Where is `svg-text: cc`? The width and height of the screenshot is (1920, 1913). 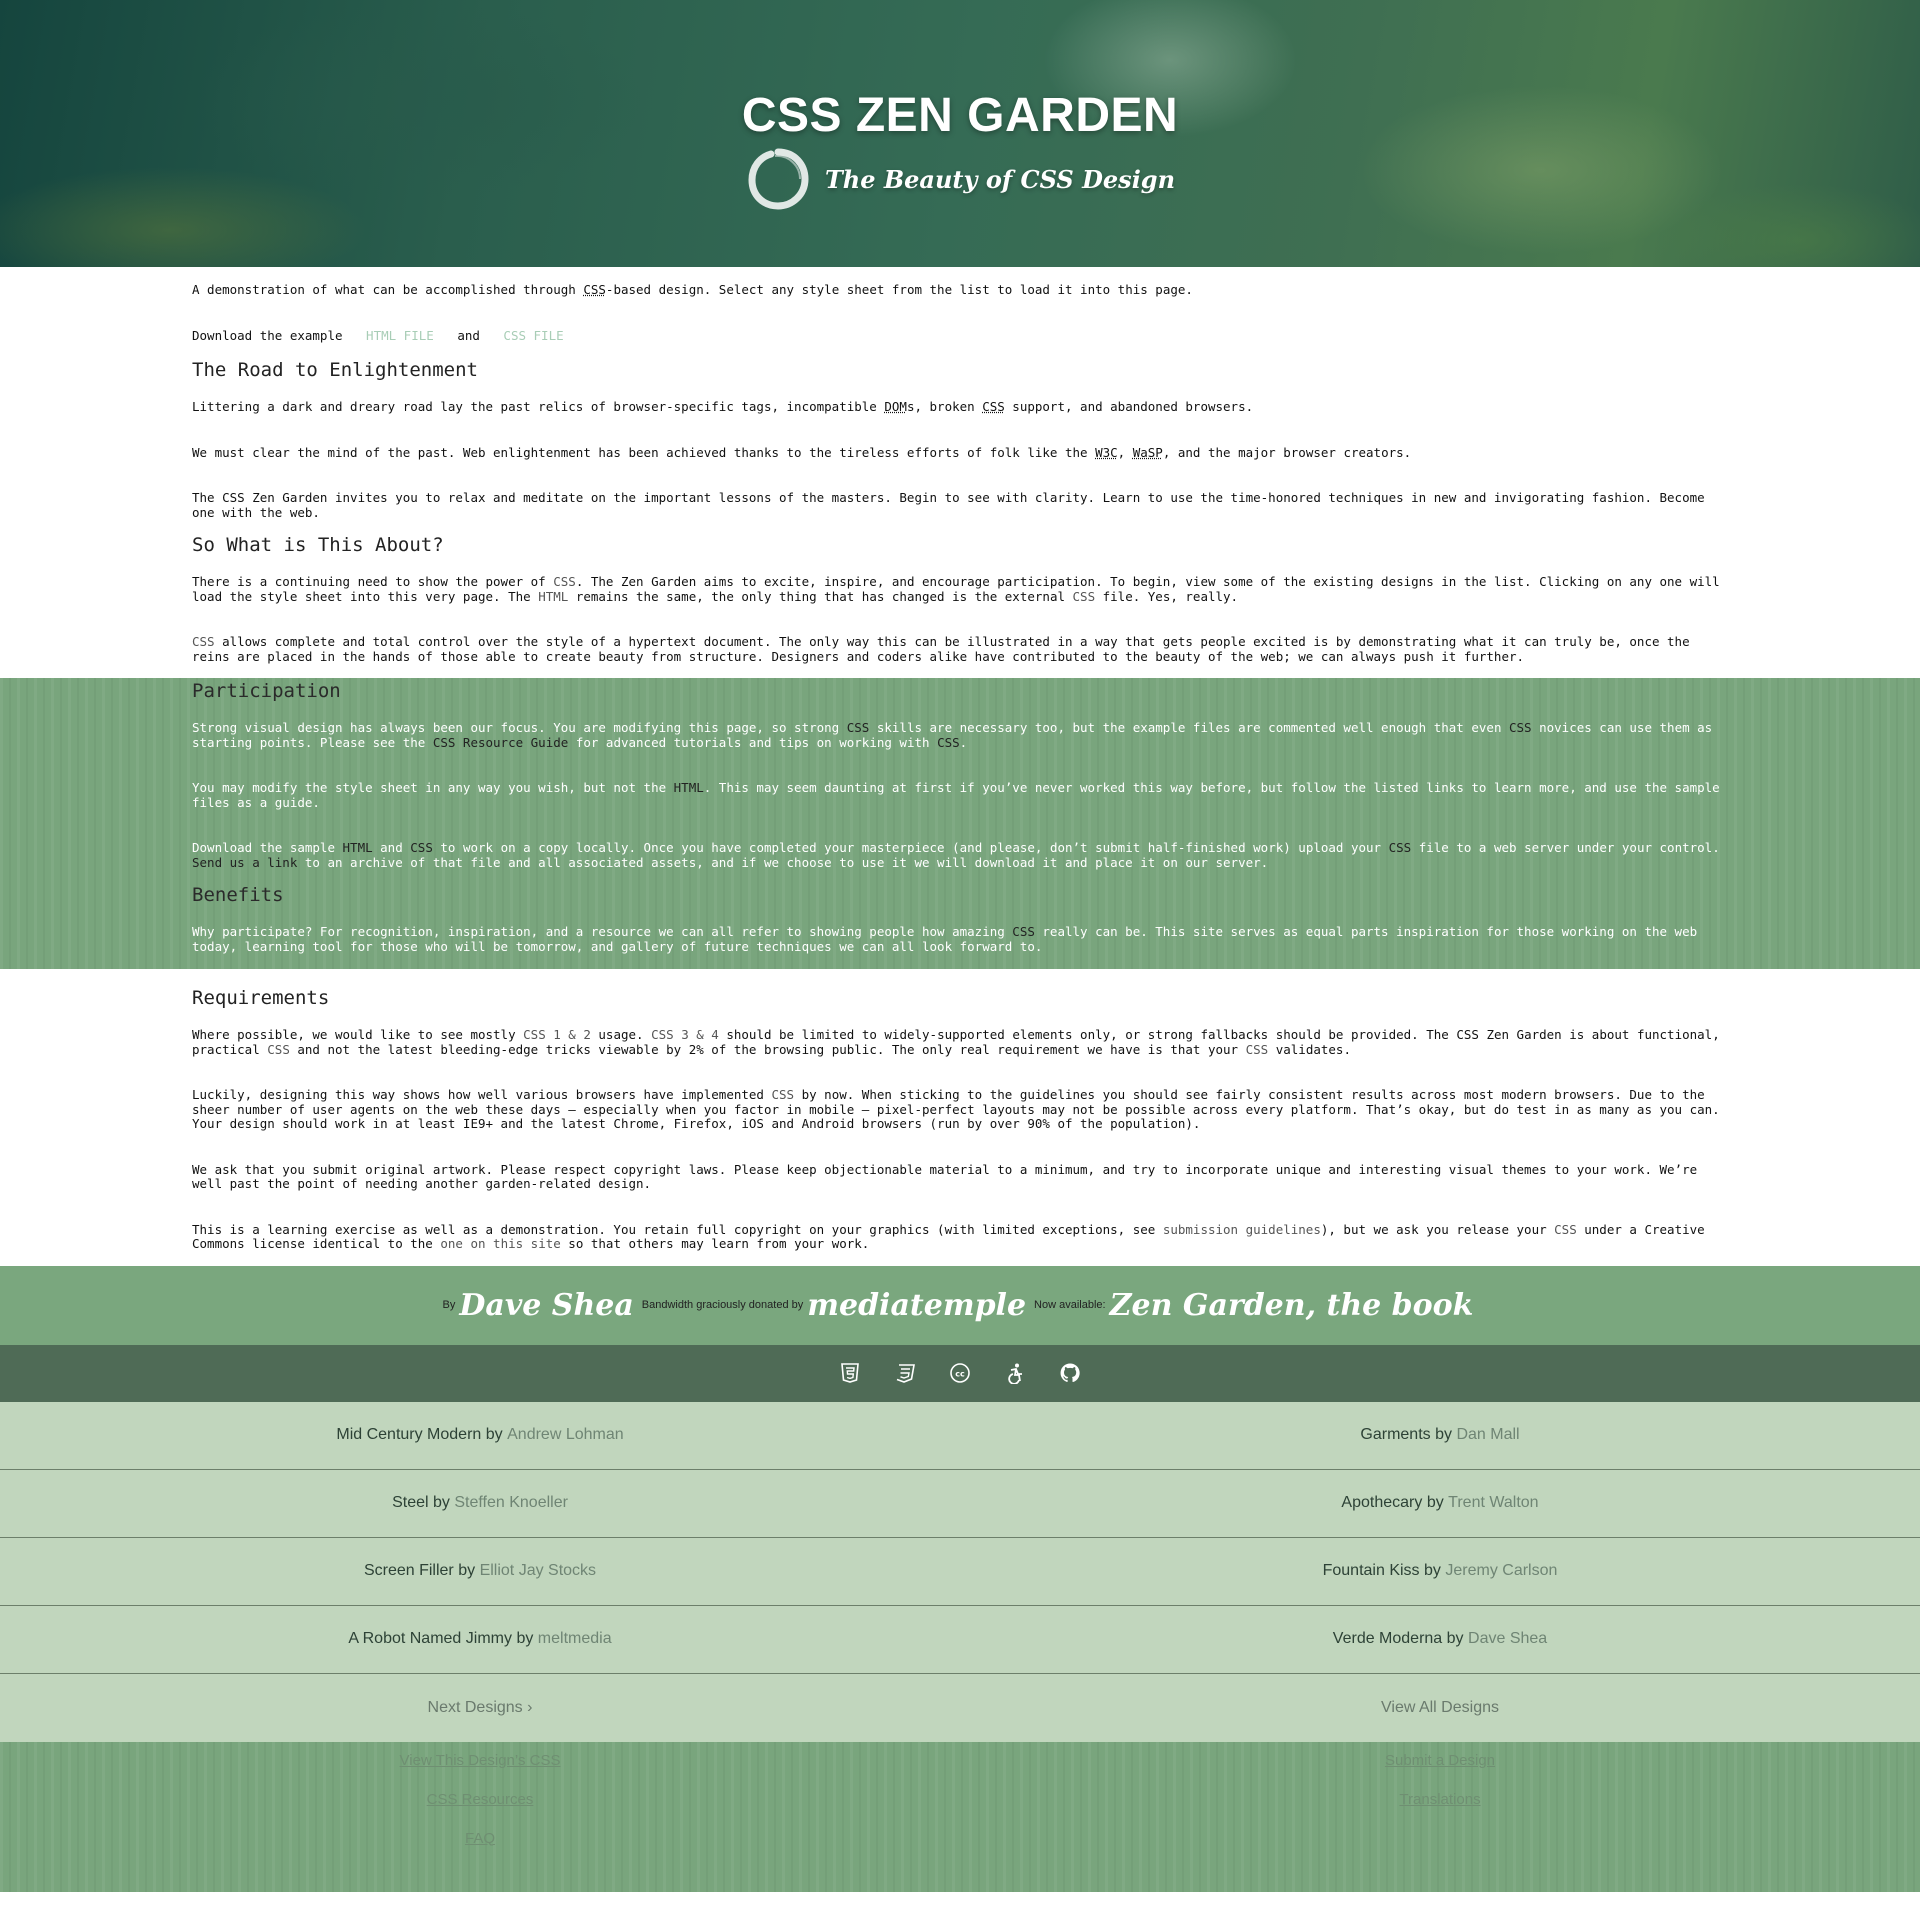
svg-text: cc is located at coordinates (960, 1374).